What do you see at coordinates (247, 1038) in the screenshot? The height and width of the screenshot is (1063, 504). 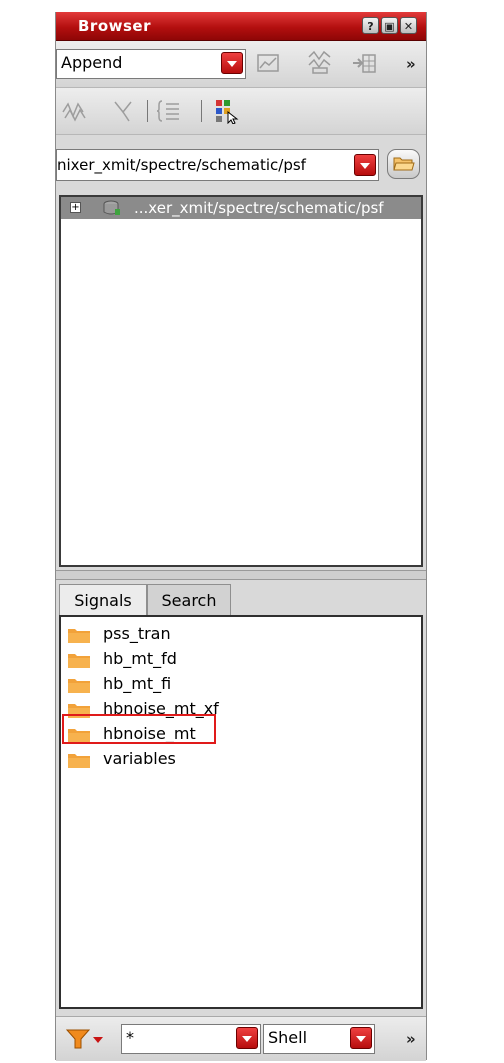 I see `filter-combo-dropdown-button` at bounding box center [247, 1038].